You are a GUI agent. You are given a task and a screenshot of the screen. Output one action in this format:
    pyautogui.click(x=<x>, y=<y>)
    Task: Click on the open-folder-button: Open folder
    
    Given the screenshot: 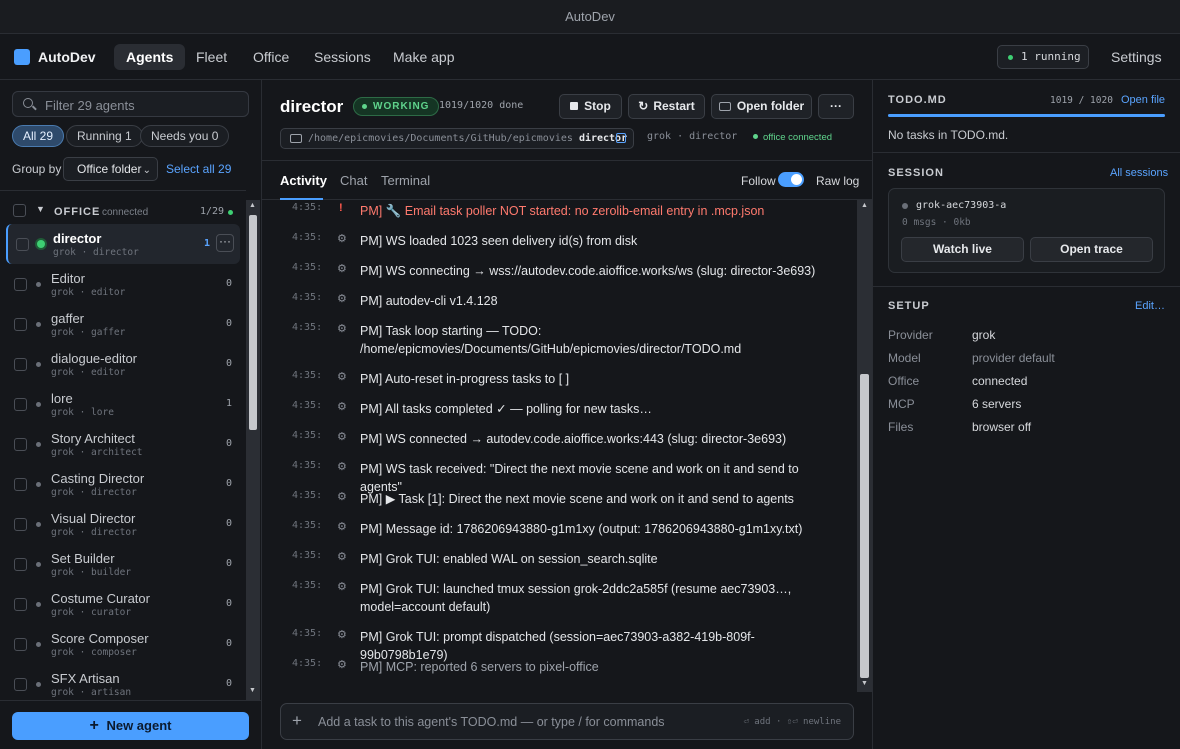 What is the action you would take?
    pyautogui.click(x=761, y=106)
    